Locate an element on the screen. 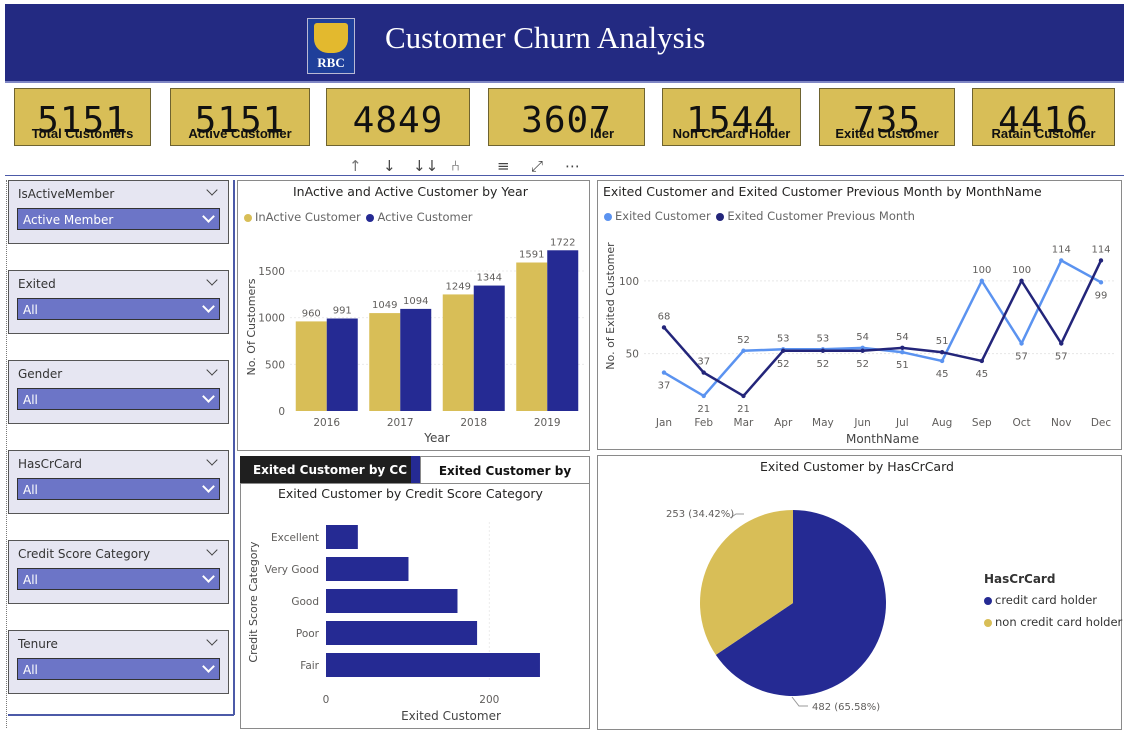  slicer-selected-value: Active Member is located at coordinates (68, 220).